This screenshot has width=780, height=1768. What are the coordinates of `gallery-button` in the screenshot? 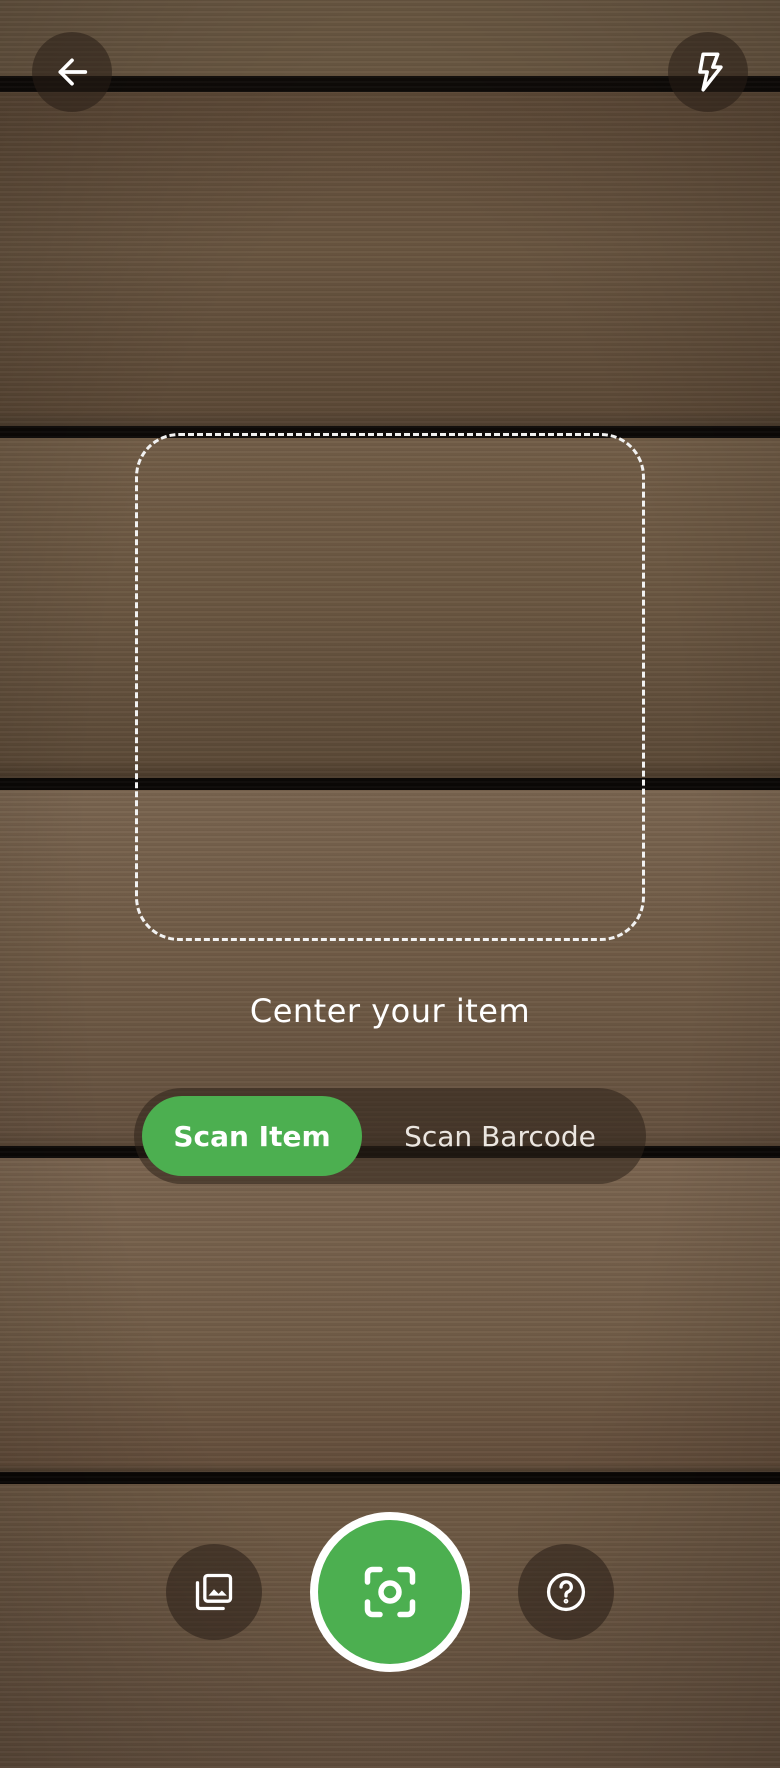 It's located at (214, 1592).